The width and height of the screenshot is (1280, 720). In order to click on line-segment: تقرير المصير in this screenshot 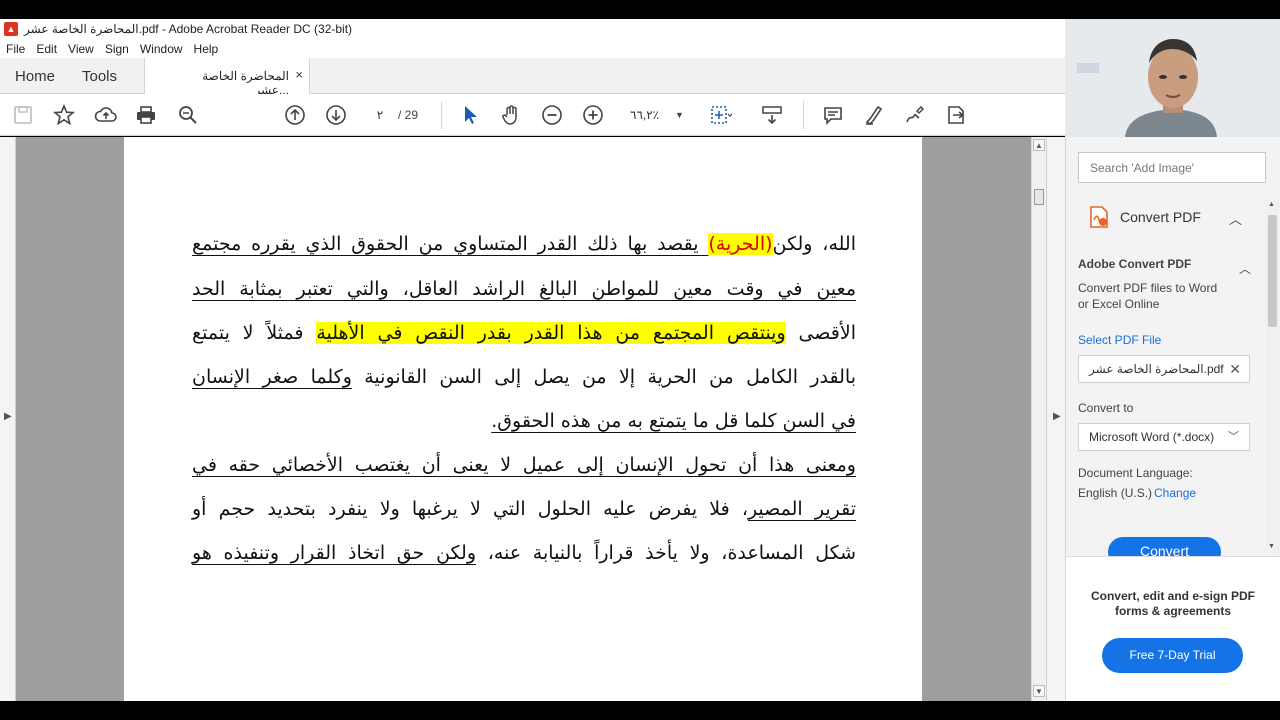, I will do `click(801, 509)`.